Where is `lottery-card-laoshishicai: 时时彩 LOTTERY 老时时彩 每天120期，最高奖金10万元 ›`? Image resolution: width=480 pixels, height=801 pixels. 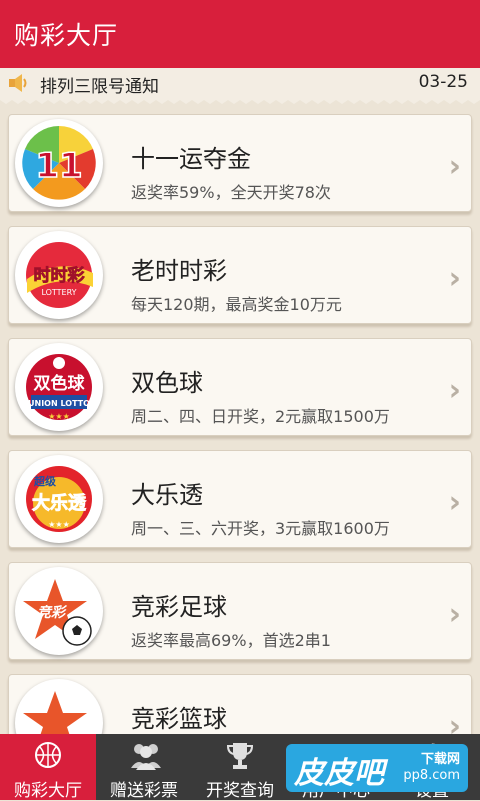
lottery-card-laoshishicai: 时时彩 LOTTERY 老时时彩 每天120期，最高奖金10万元 › is located at coordinates (240, 275).